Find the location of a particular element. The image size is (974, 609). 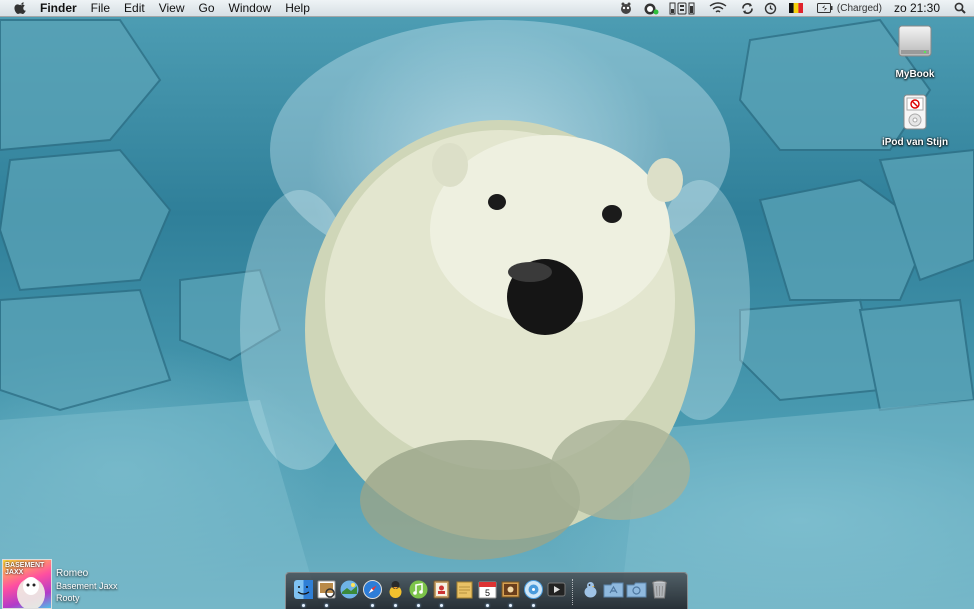

trash-icon is located at coordinates (659, 589).